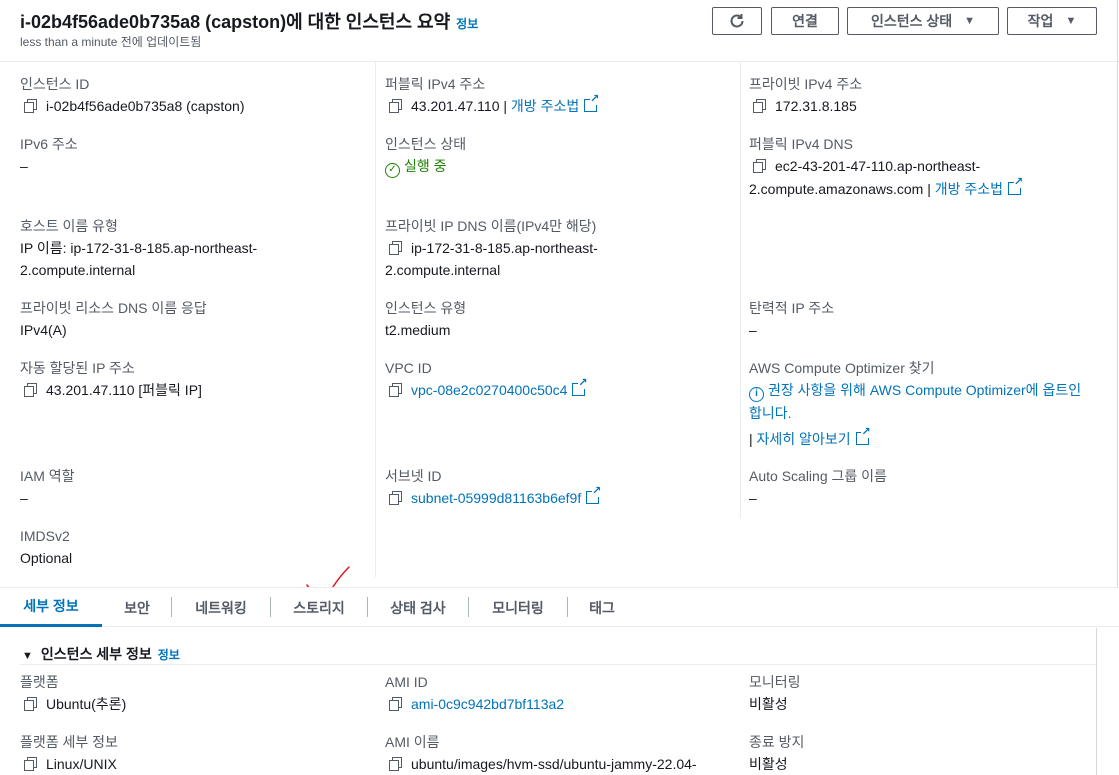 Image resolution: width=1119 pixels, height=775 pixels. What do you see at coordinates (768, 764) in the screenshot?
I see `termination-protection-value: 비활성` at bounding box center [768, 764].